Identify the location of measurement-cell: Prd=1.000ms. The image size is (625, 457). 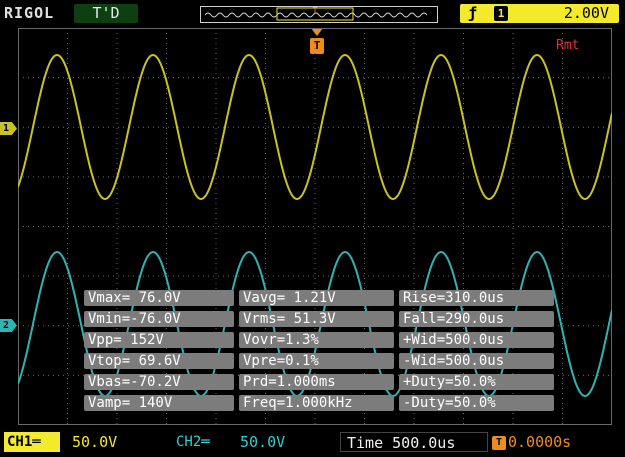
(316, 382).